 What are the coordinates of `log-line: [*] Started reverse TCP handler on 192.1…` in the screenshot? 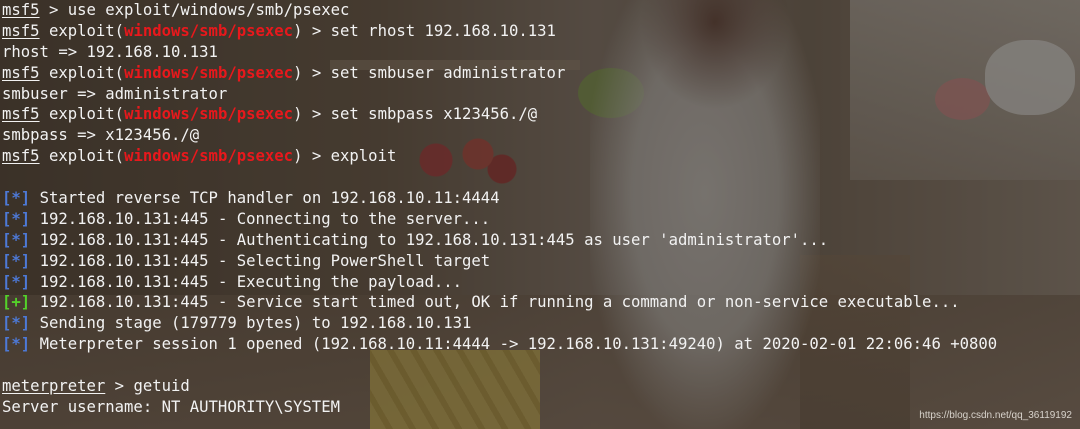 It's located at (251, 198).